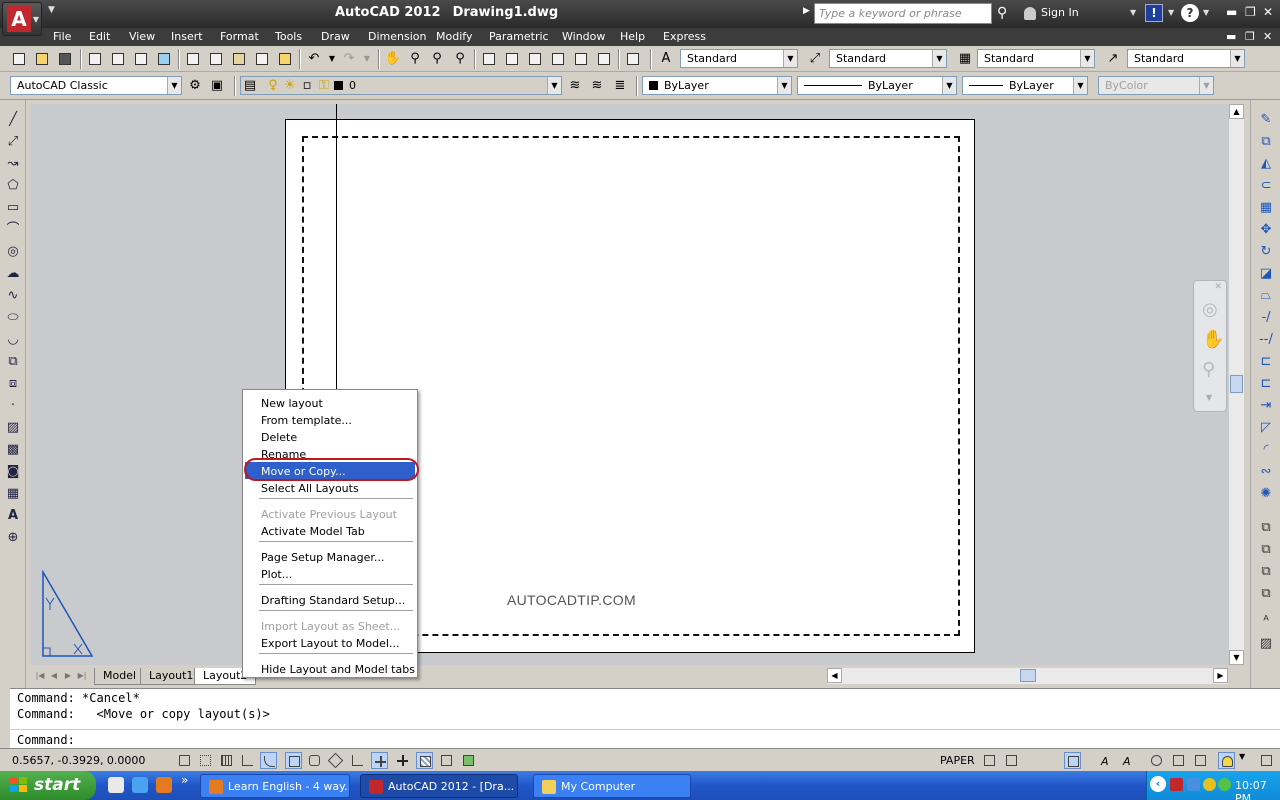 The height and width of the screenshot is (800, 1280). Describe the element at coordinates (1036, 58) in the screenshot. I see `table-style-select: Standard ▼` at that location.